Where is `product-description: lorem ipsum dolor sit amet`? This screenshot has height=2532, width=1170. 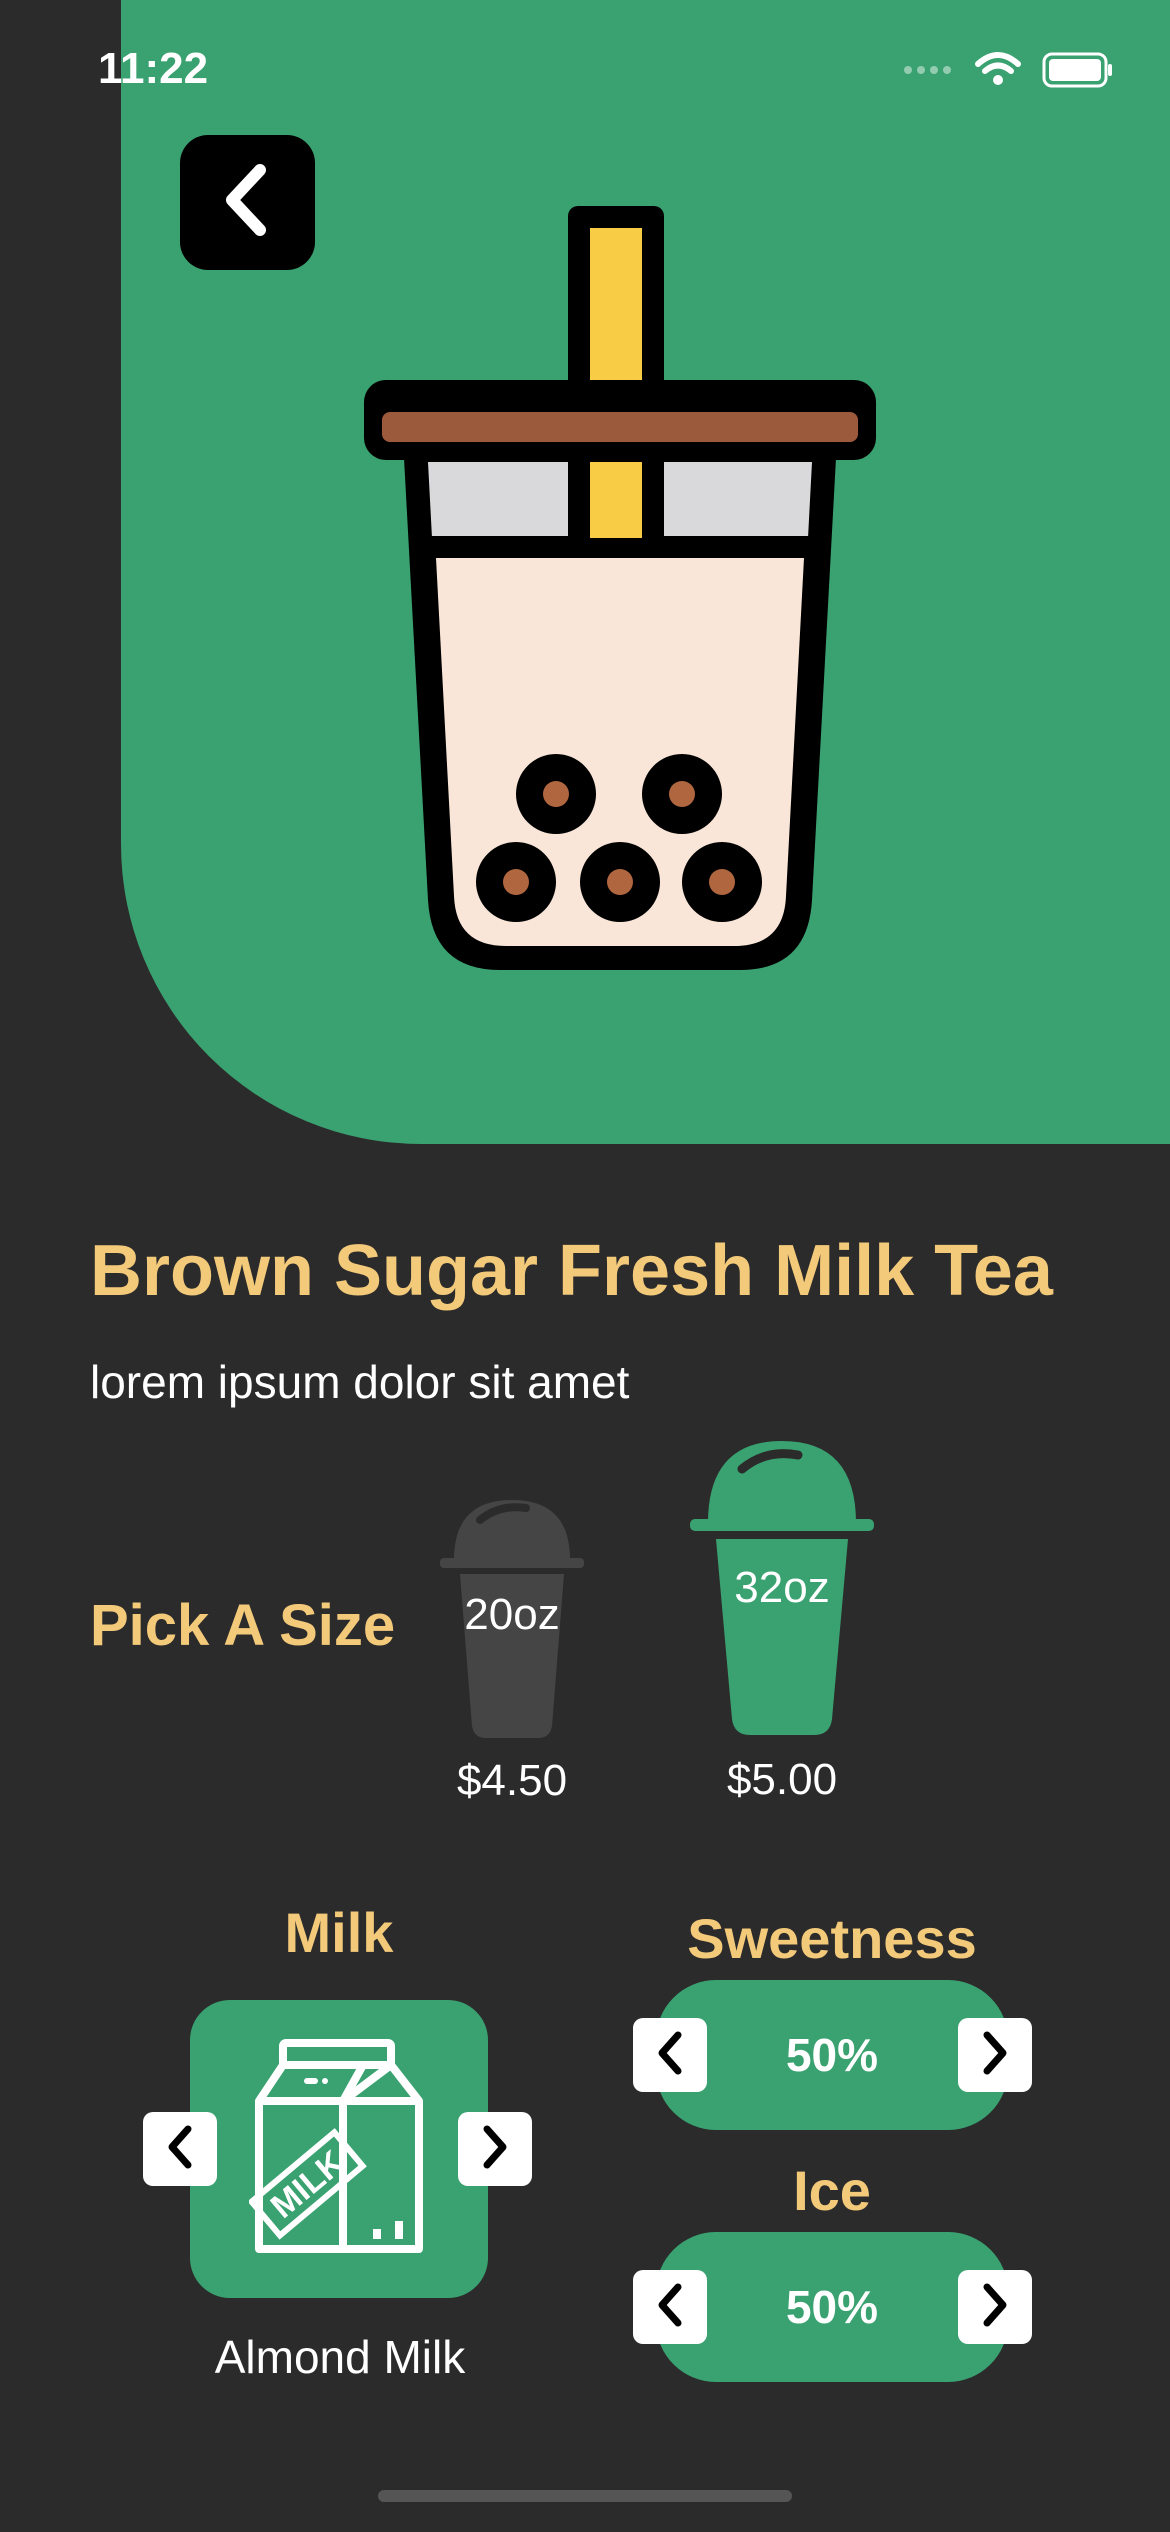 product-description: lorem ipsum dolor sit amet is located at coordinates (360, 1382).